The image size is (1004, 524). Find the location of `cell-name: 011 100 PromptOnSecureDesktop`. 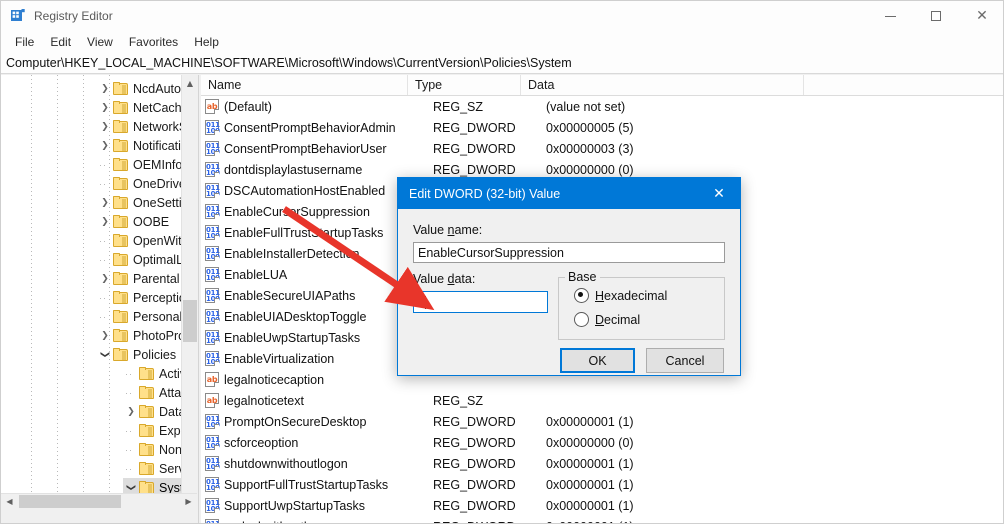

cell-name: 011 100 PromptOnSecureDesktop is located at coordinates (285, 421).